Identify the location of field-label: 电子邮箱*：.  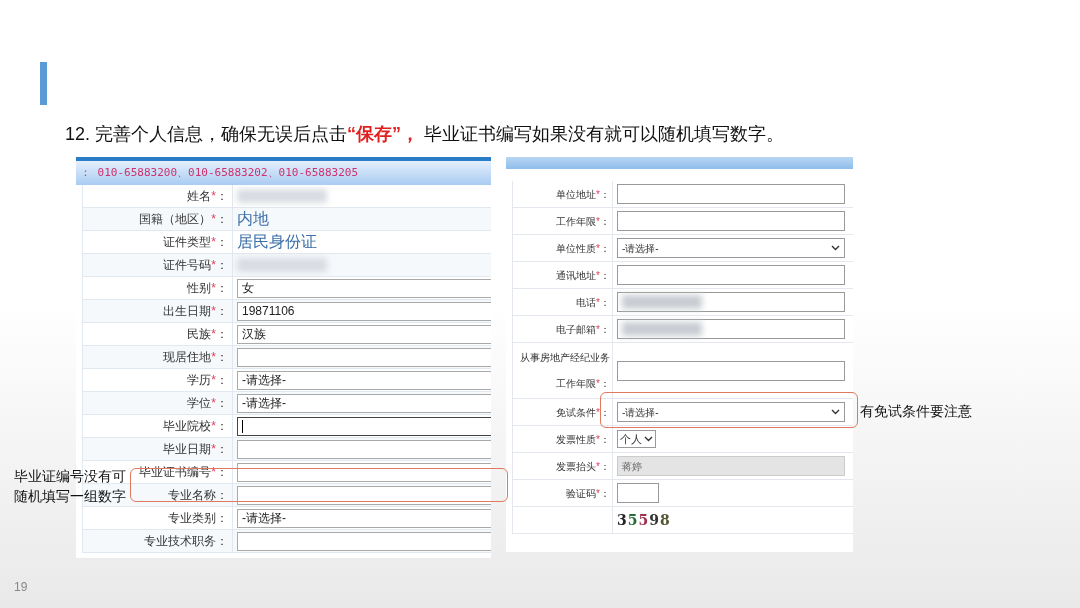
(583, 329).